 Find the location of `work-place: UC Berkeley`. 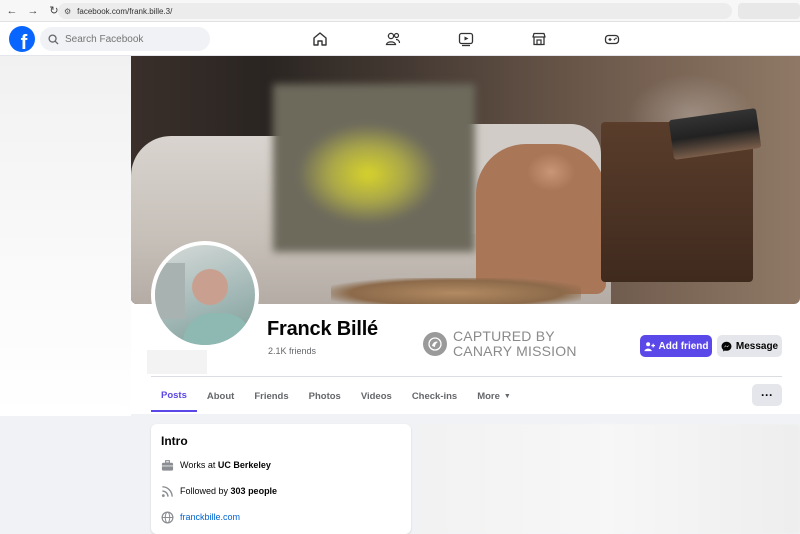

work-place: UC Berkeley is located at coordinates (244, 465).